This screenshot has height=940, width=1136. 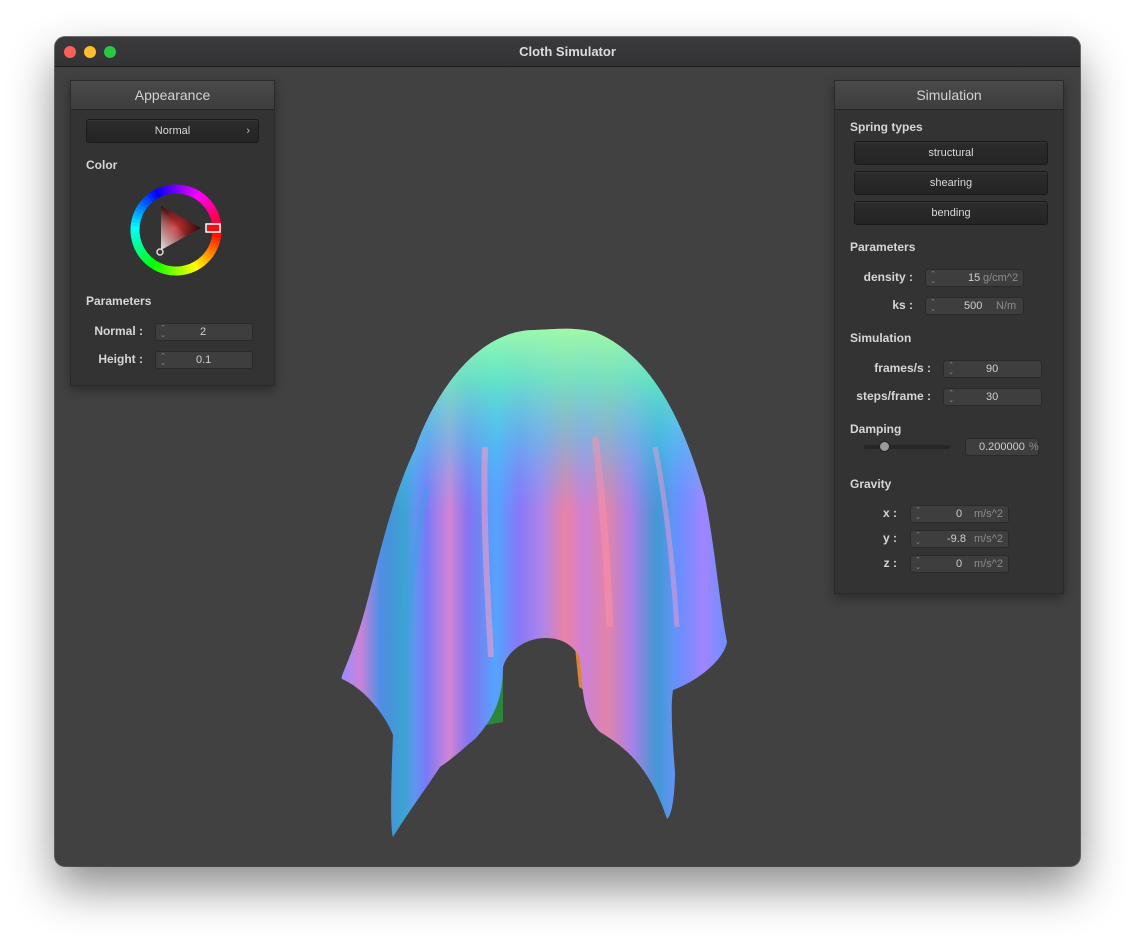 I want to click on density-unit: g/cm^2, so click(x=1001, y=278).